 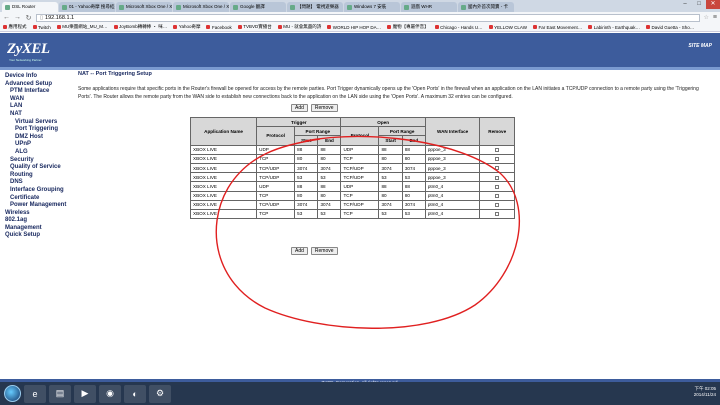 What do you see at coordinates (706, 17) in the screenshot?
I see `bookmark-star-icon: ☆` at bounding box center [706, 17].